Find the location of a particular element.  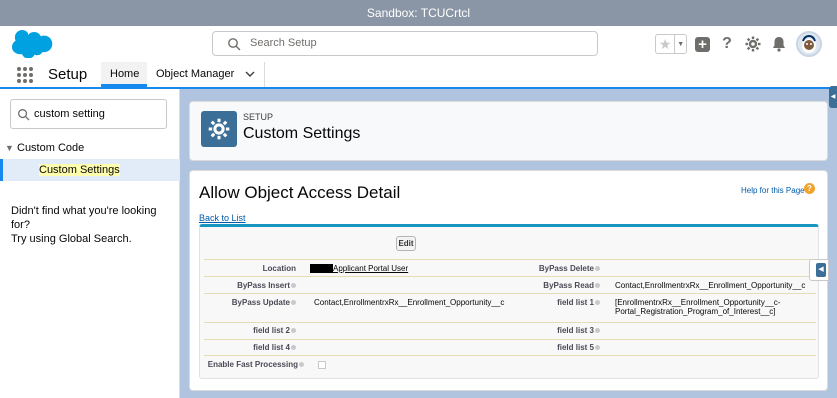

user-avatar is located at coordinates (809, 44).